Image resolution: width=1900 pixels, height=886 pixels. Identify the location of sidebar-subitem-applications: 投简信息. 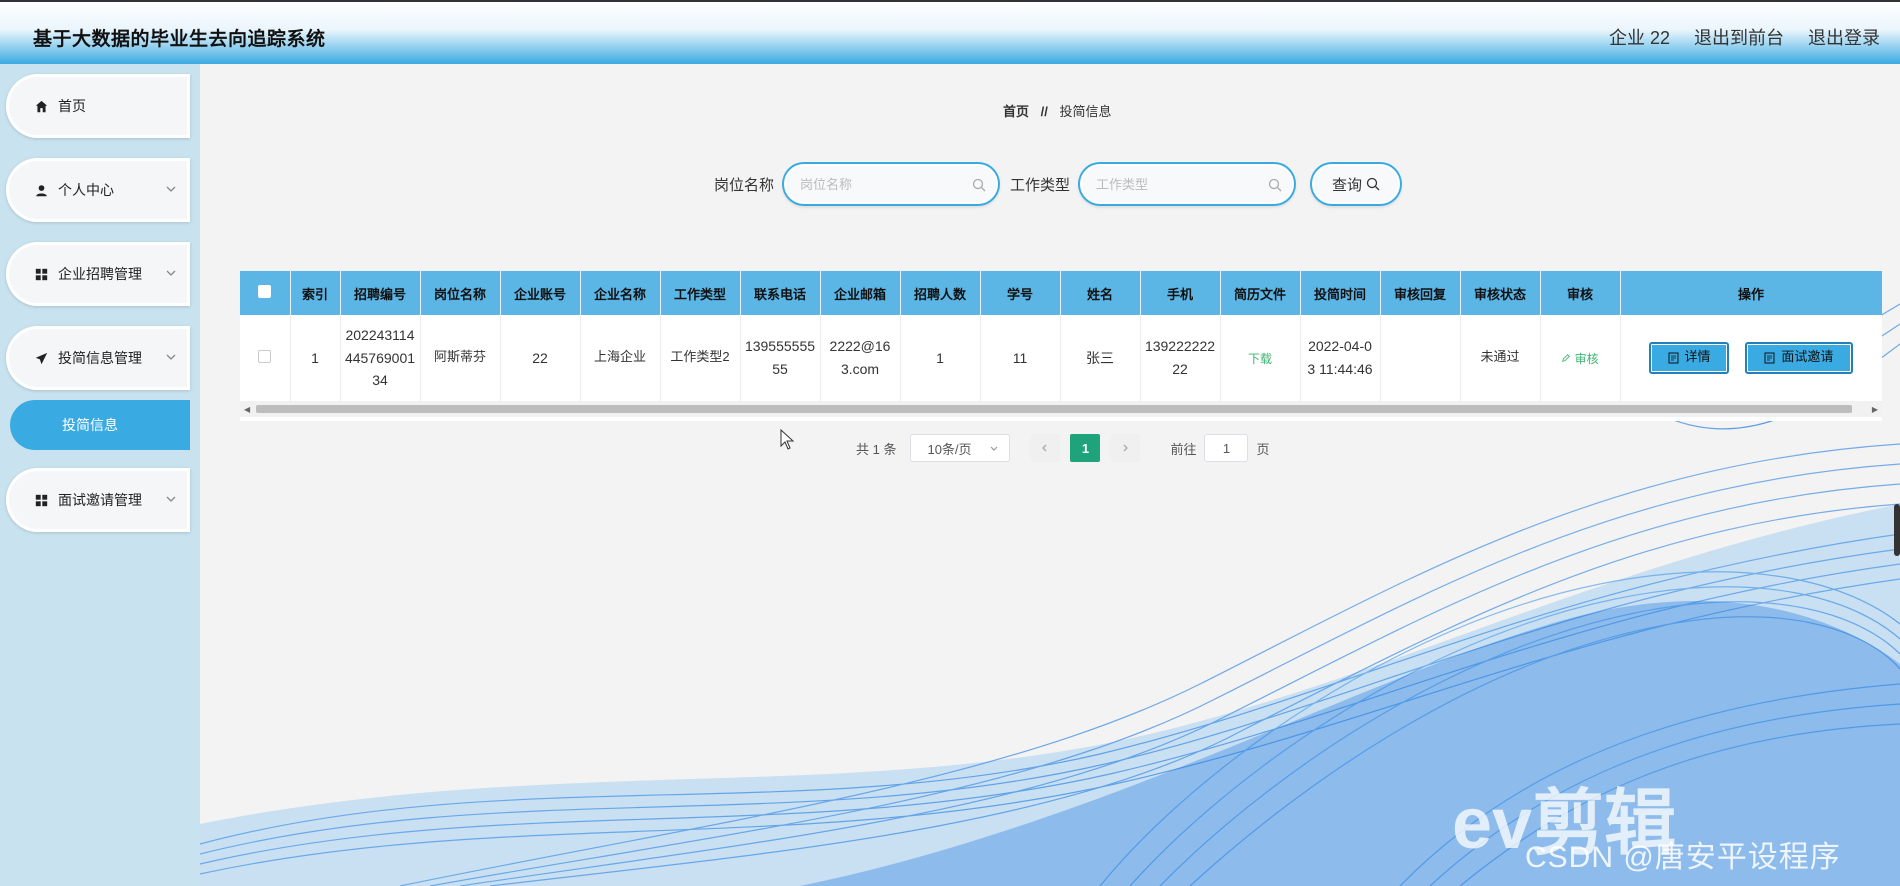
(100, 425).